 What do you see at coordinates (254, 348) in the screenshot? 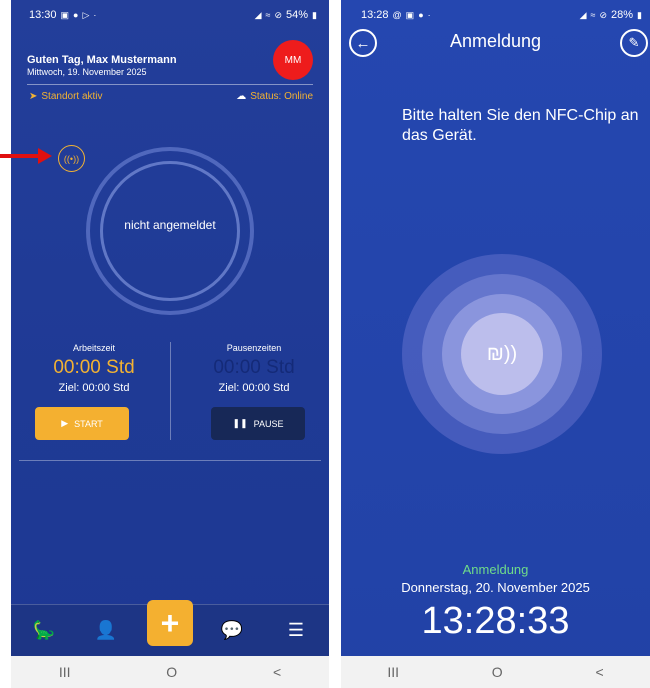
I see `pause-caption: Pausenzeiten` at bounding box center [254, 348].